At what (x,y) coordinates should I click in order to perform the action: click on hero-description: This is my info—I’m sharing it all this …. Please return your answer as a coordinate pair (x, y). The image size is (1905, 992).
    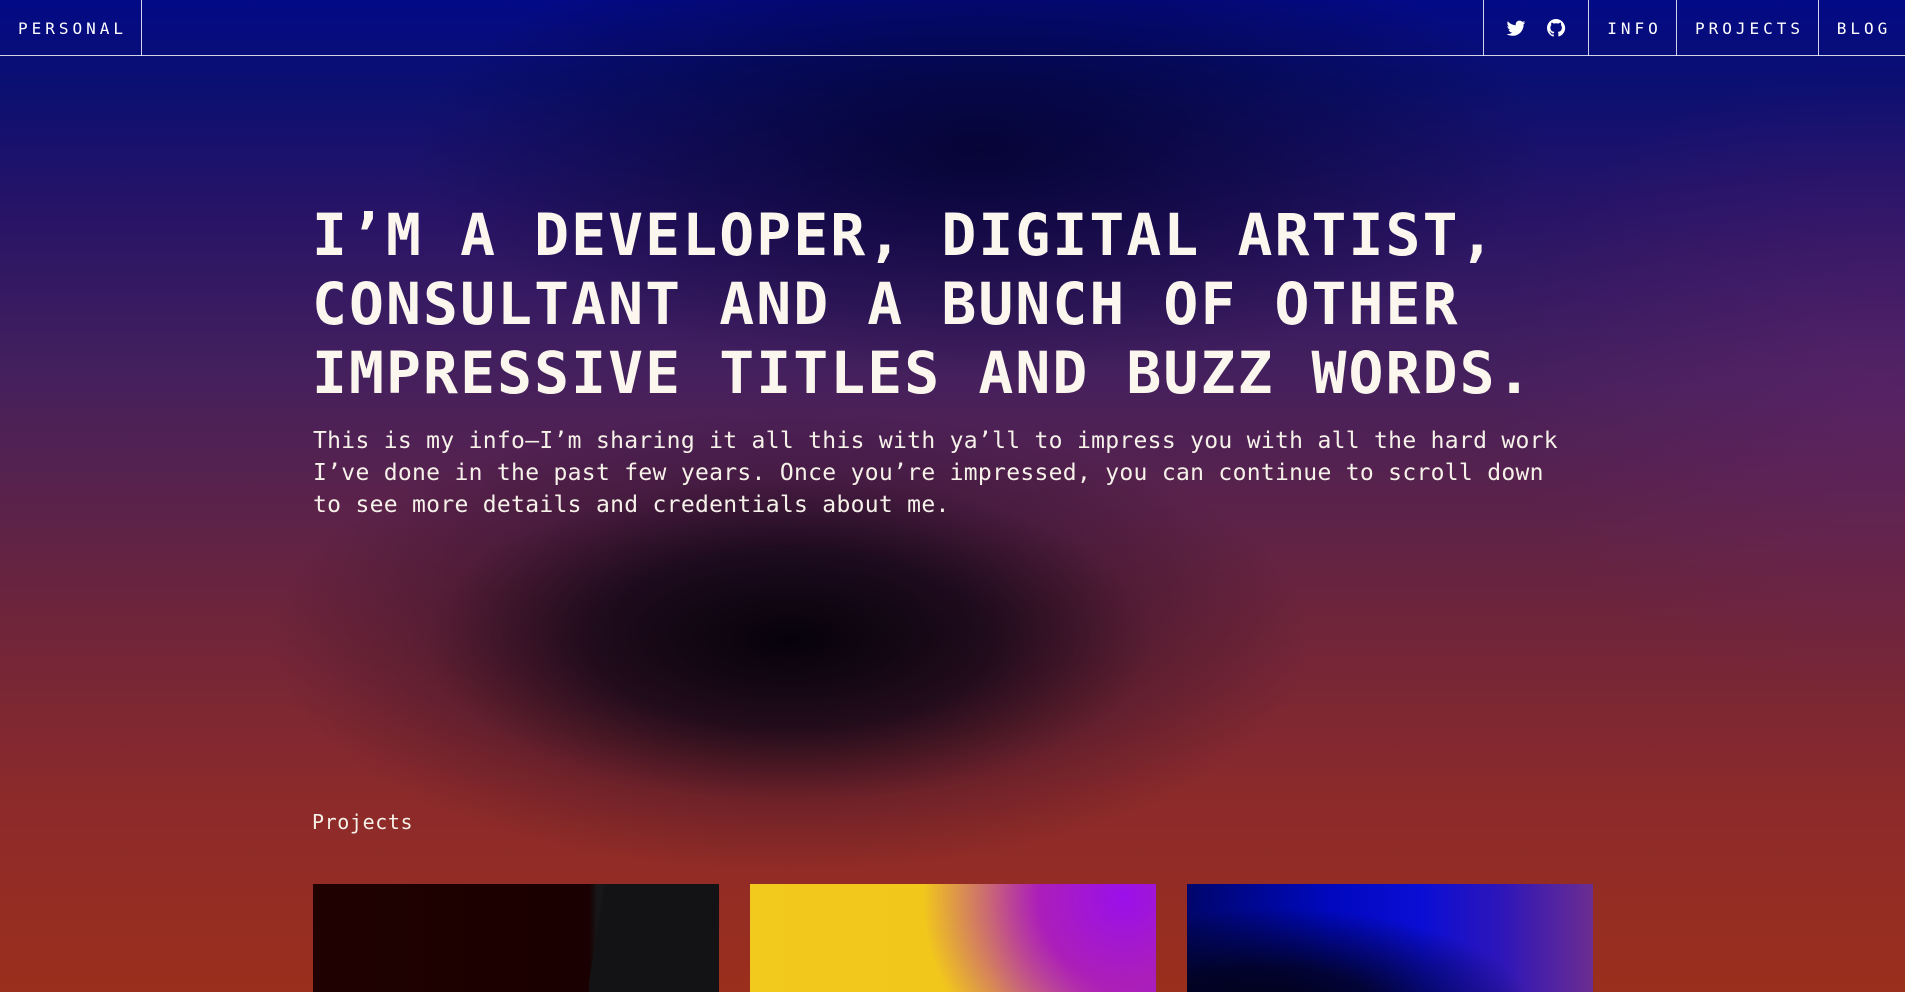
    Looking at the image, I should click on (935, 473).